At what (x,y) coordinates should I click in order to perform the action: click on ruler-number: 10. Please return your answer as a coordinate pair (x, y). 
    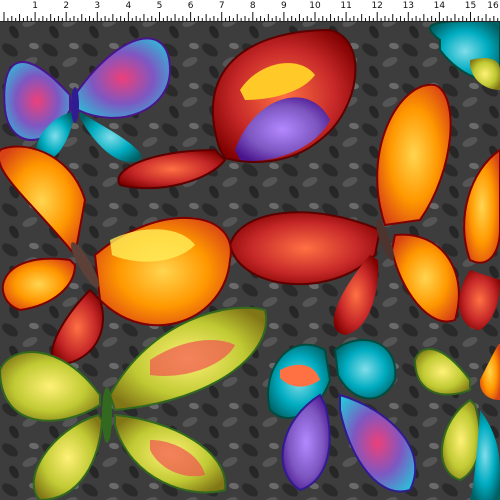
    Looking at the image, I should click on (315, 6).